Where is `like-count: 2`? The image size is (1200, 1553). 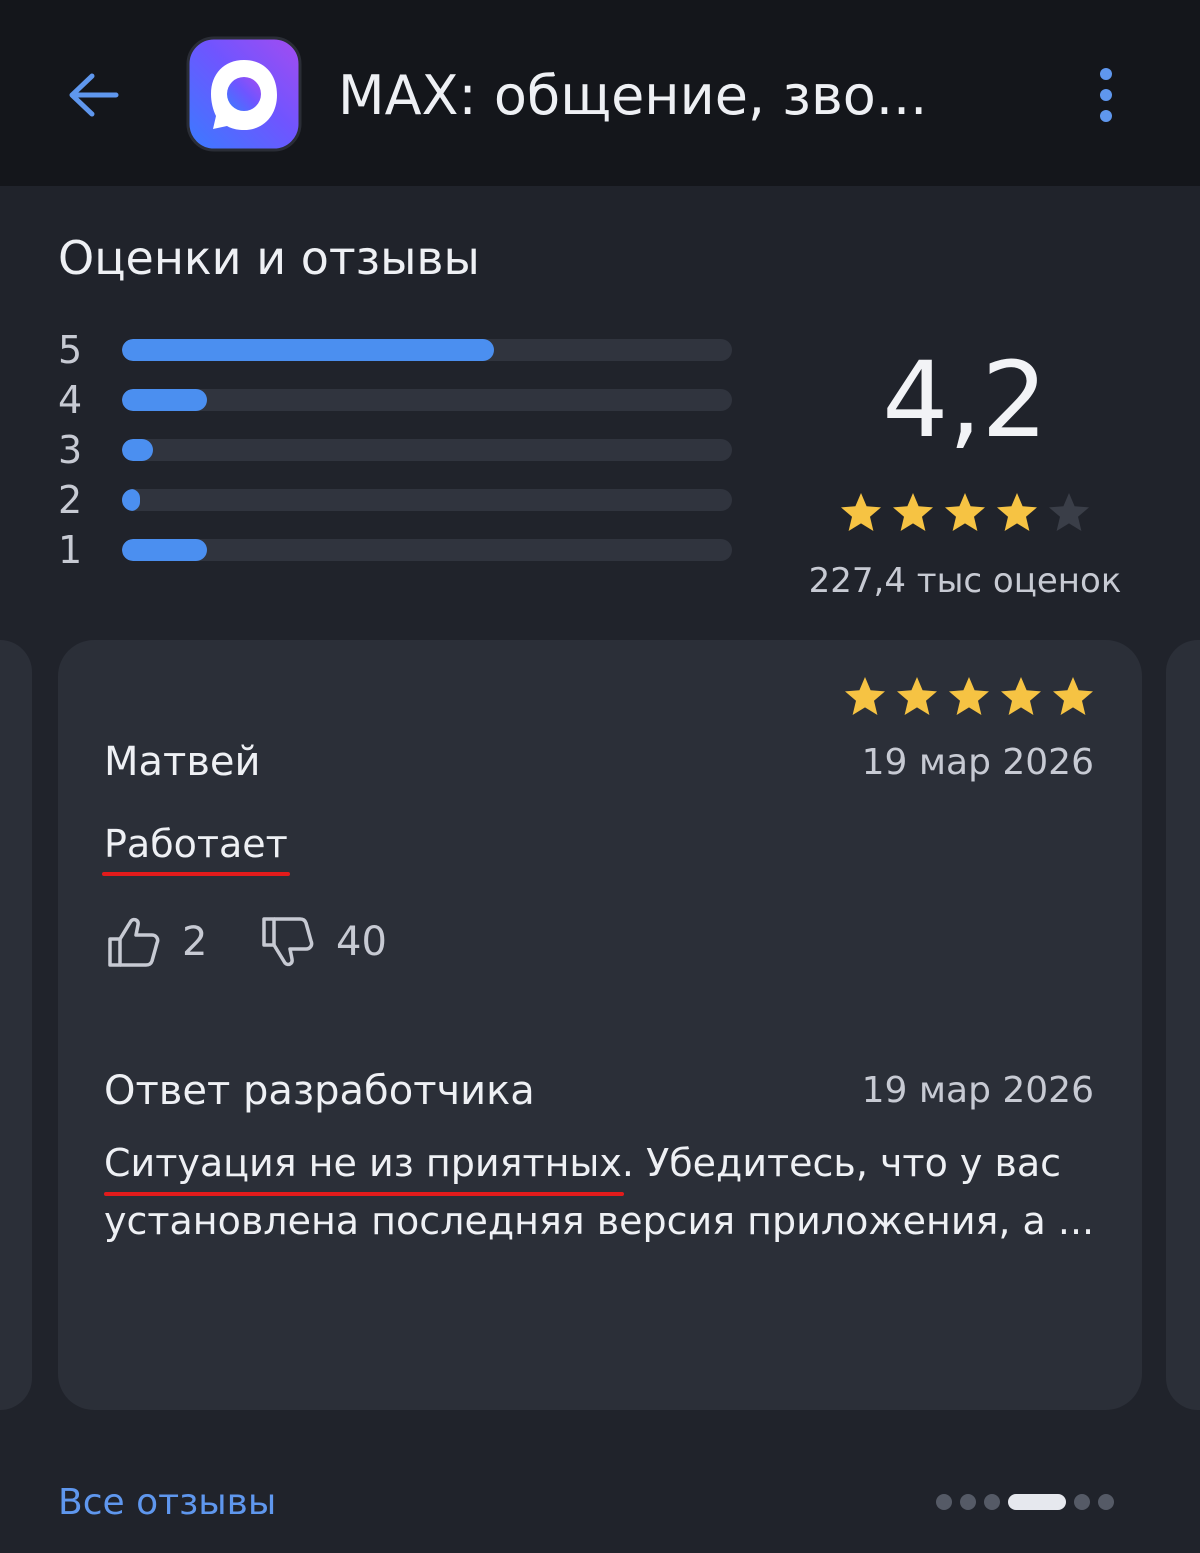 like-count: 2 is located at coordinates (195, 942).